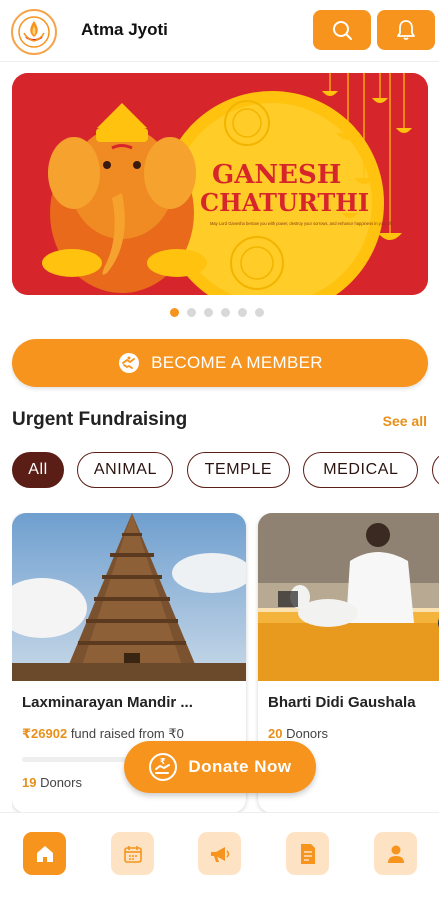  Describe the element at coordinates (38, 470) in the screenshot. I see `chip-all: All` at that location.